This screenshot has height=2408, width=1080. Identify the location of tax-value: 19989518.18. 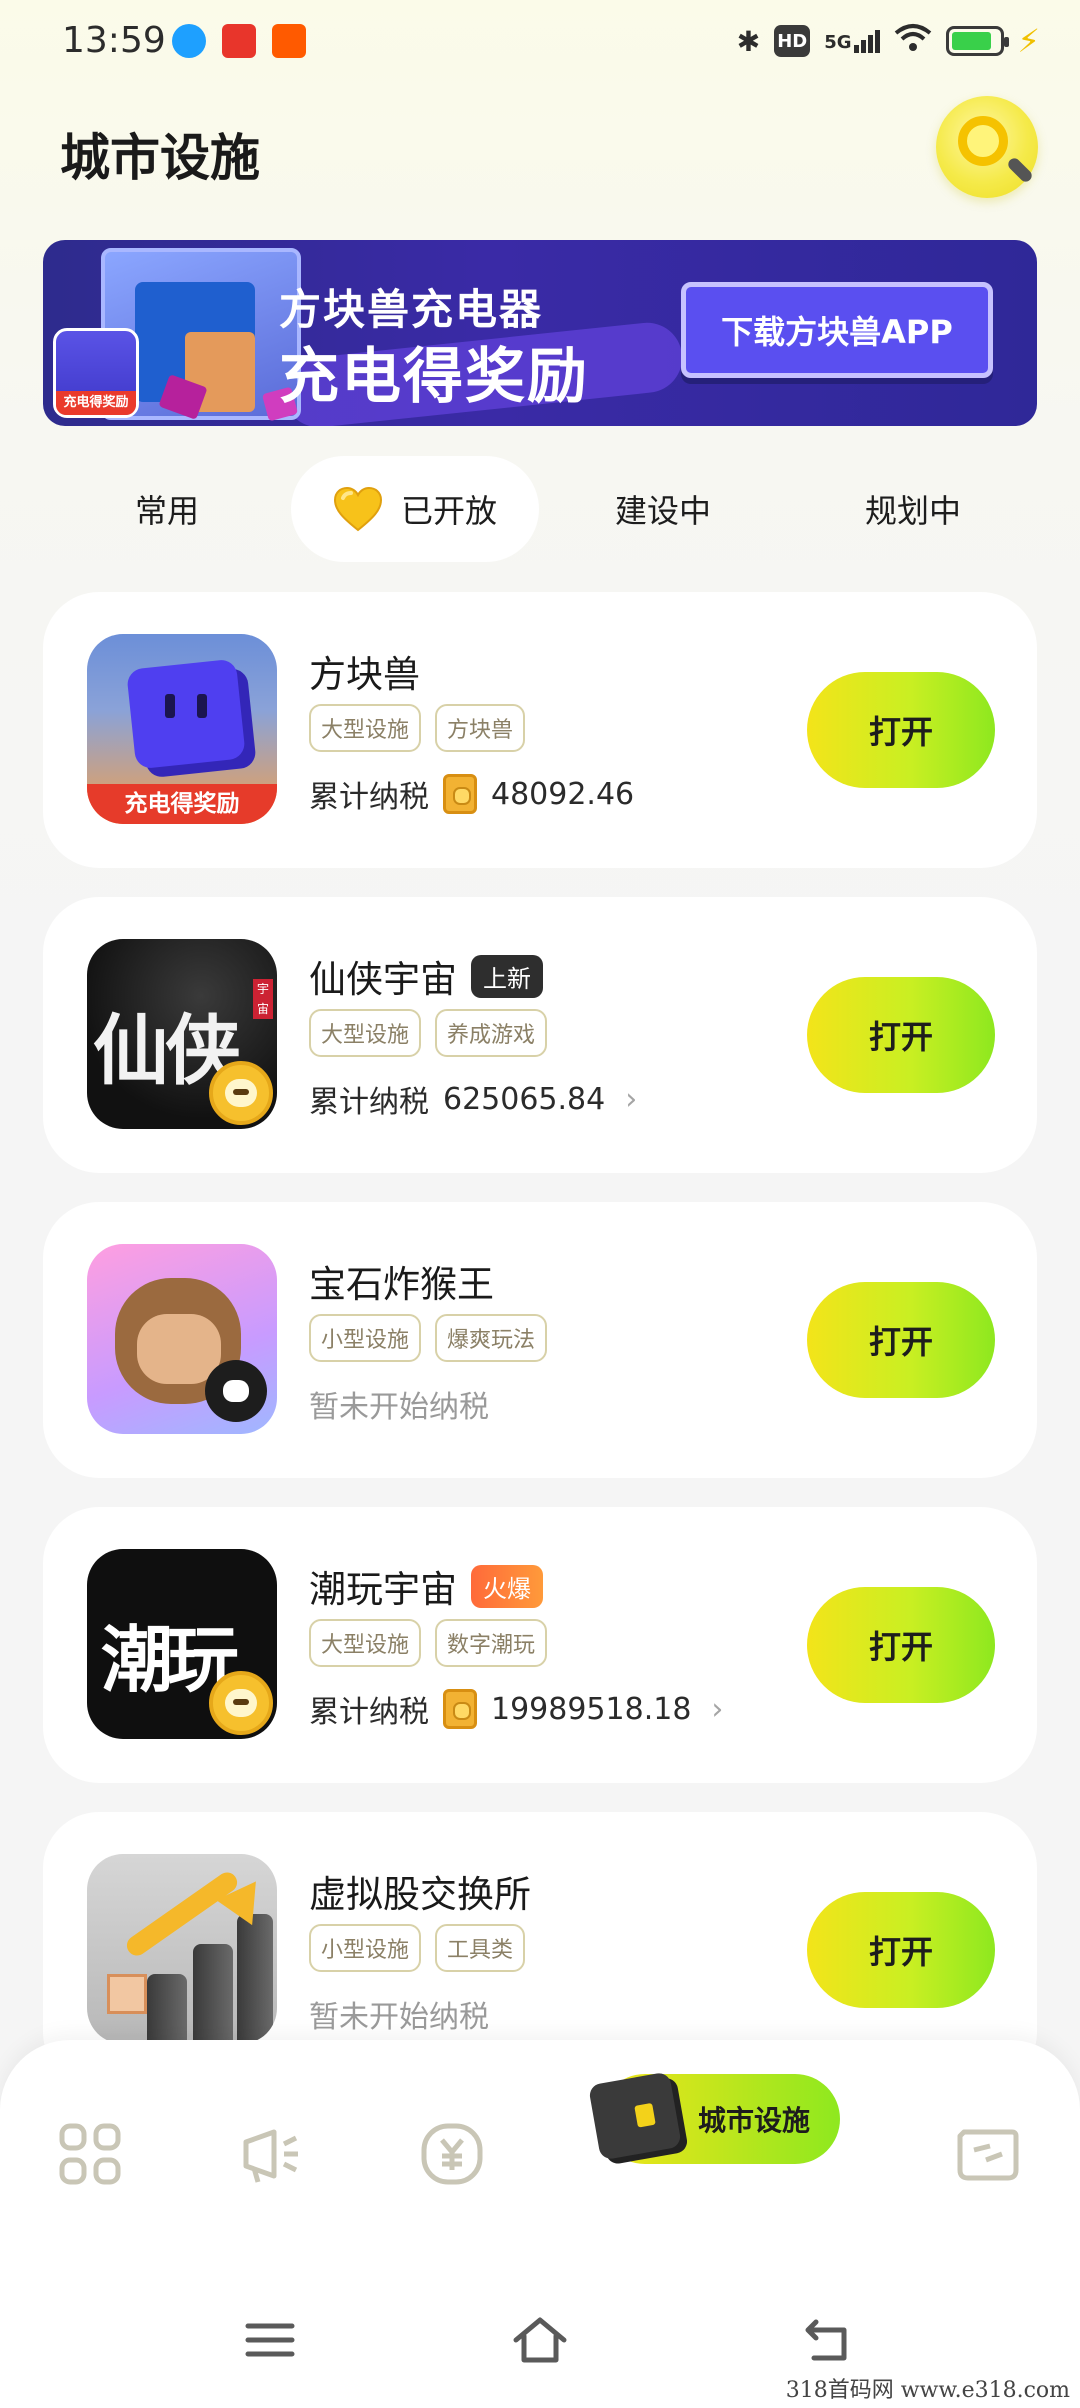
(591, 1709).